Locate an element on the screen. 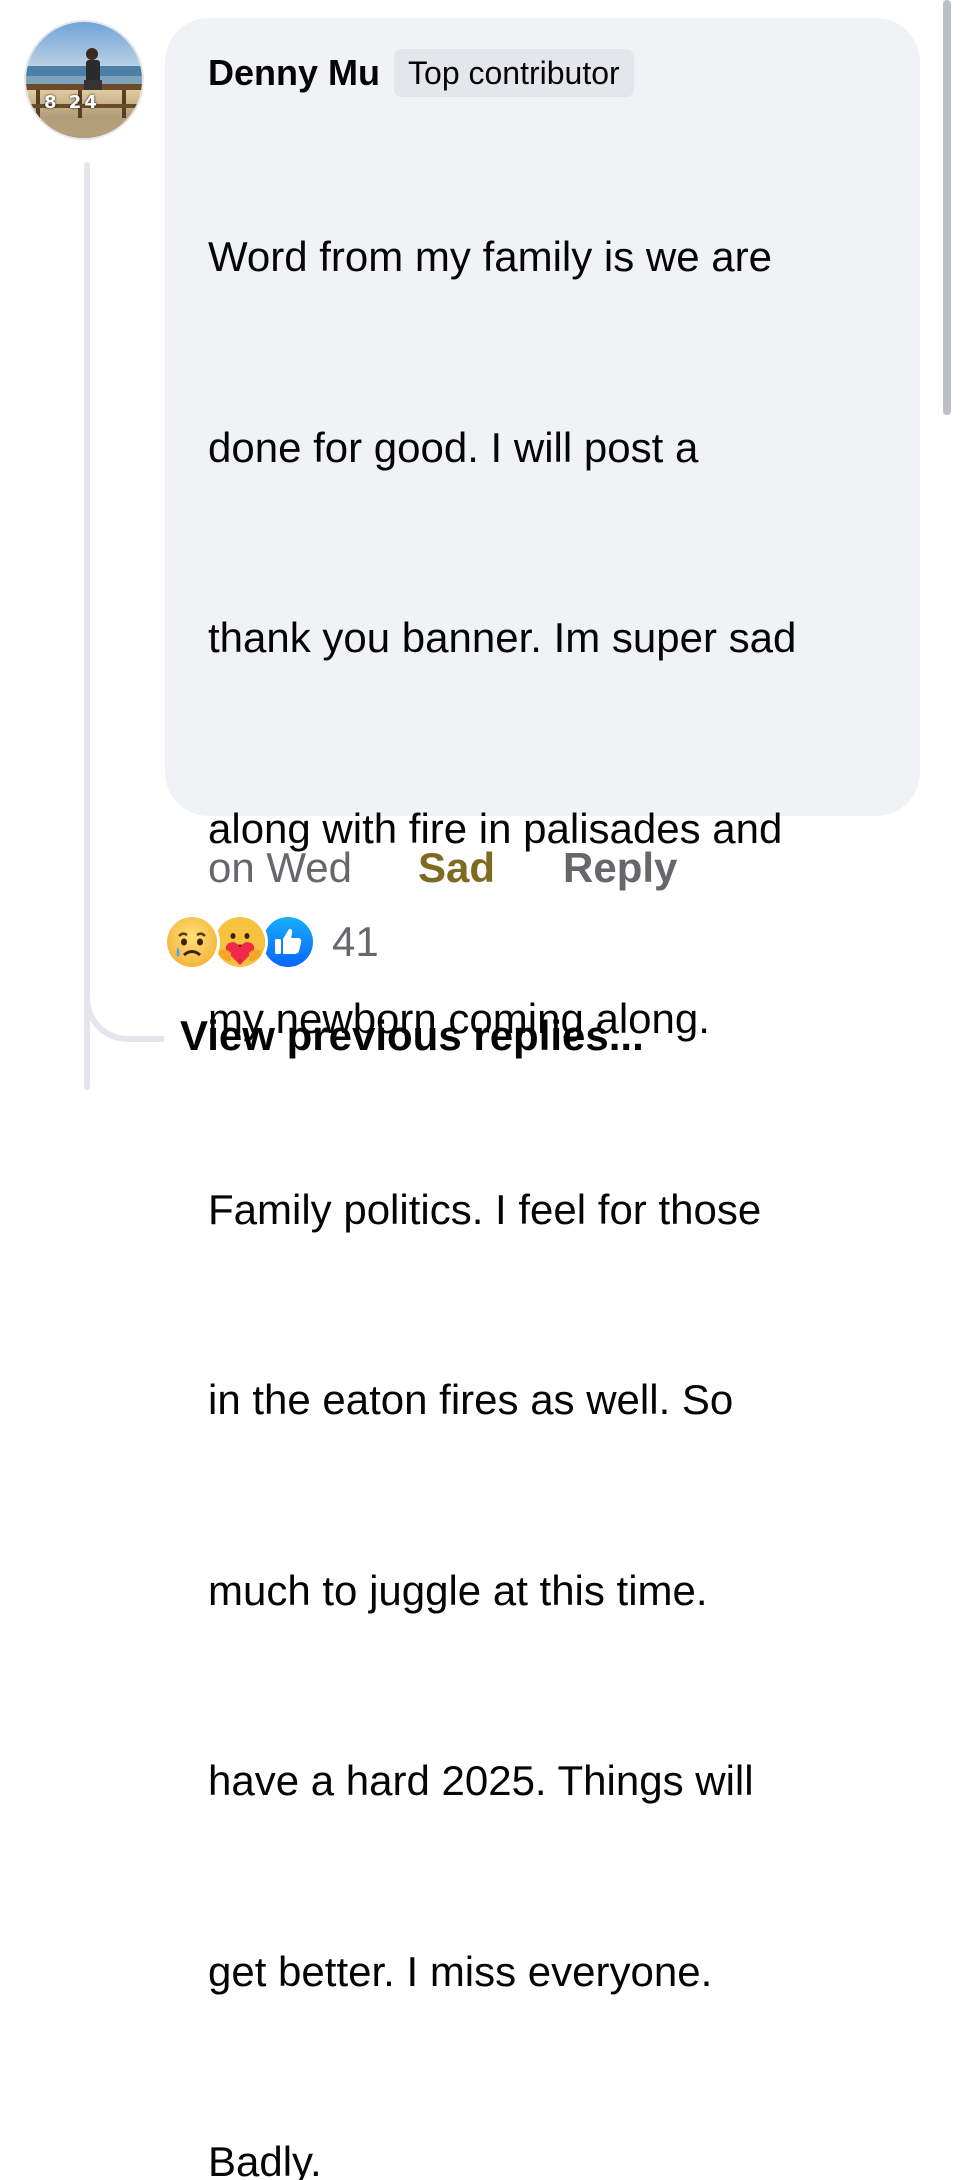 Image resolution: width=960 pixels, height=2180 pixels. comment-line: have a hard 2025. Things will is located at coordinates (481, 1780).